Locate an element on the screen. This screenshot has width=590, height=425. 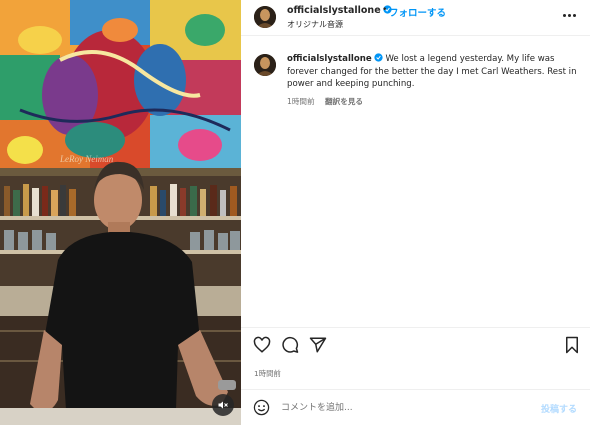
audio-label: オリジナル音源 is located at coordinates (315, 24).